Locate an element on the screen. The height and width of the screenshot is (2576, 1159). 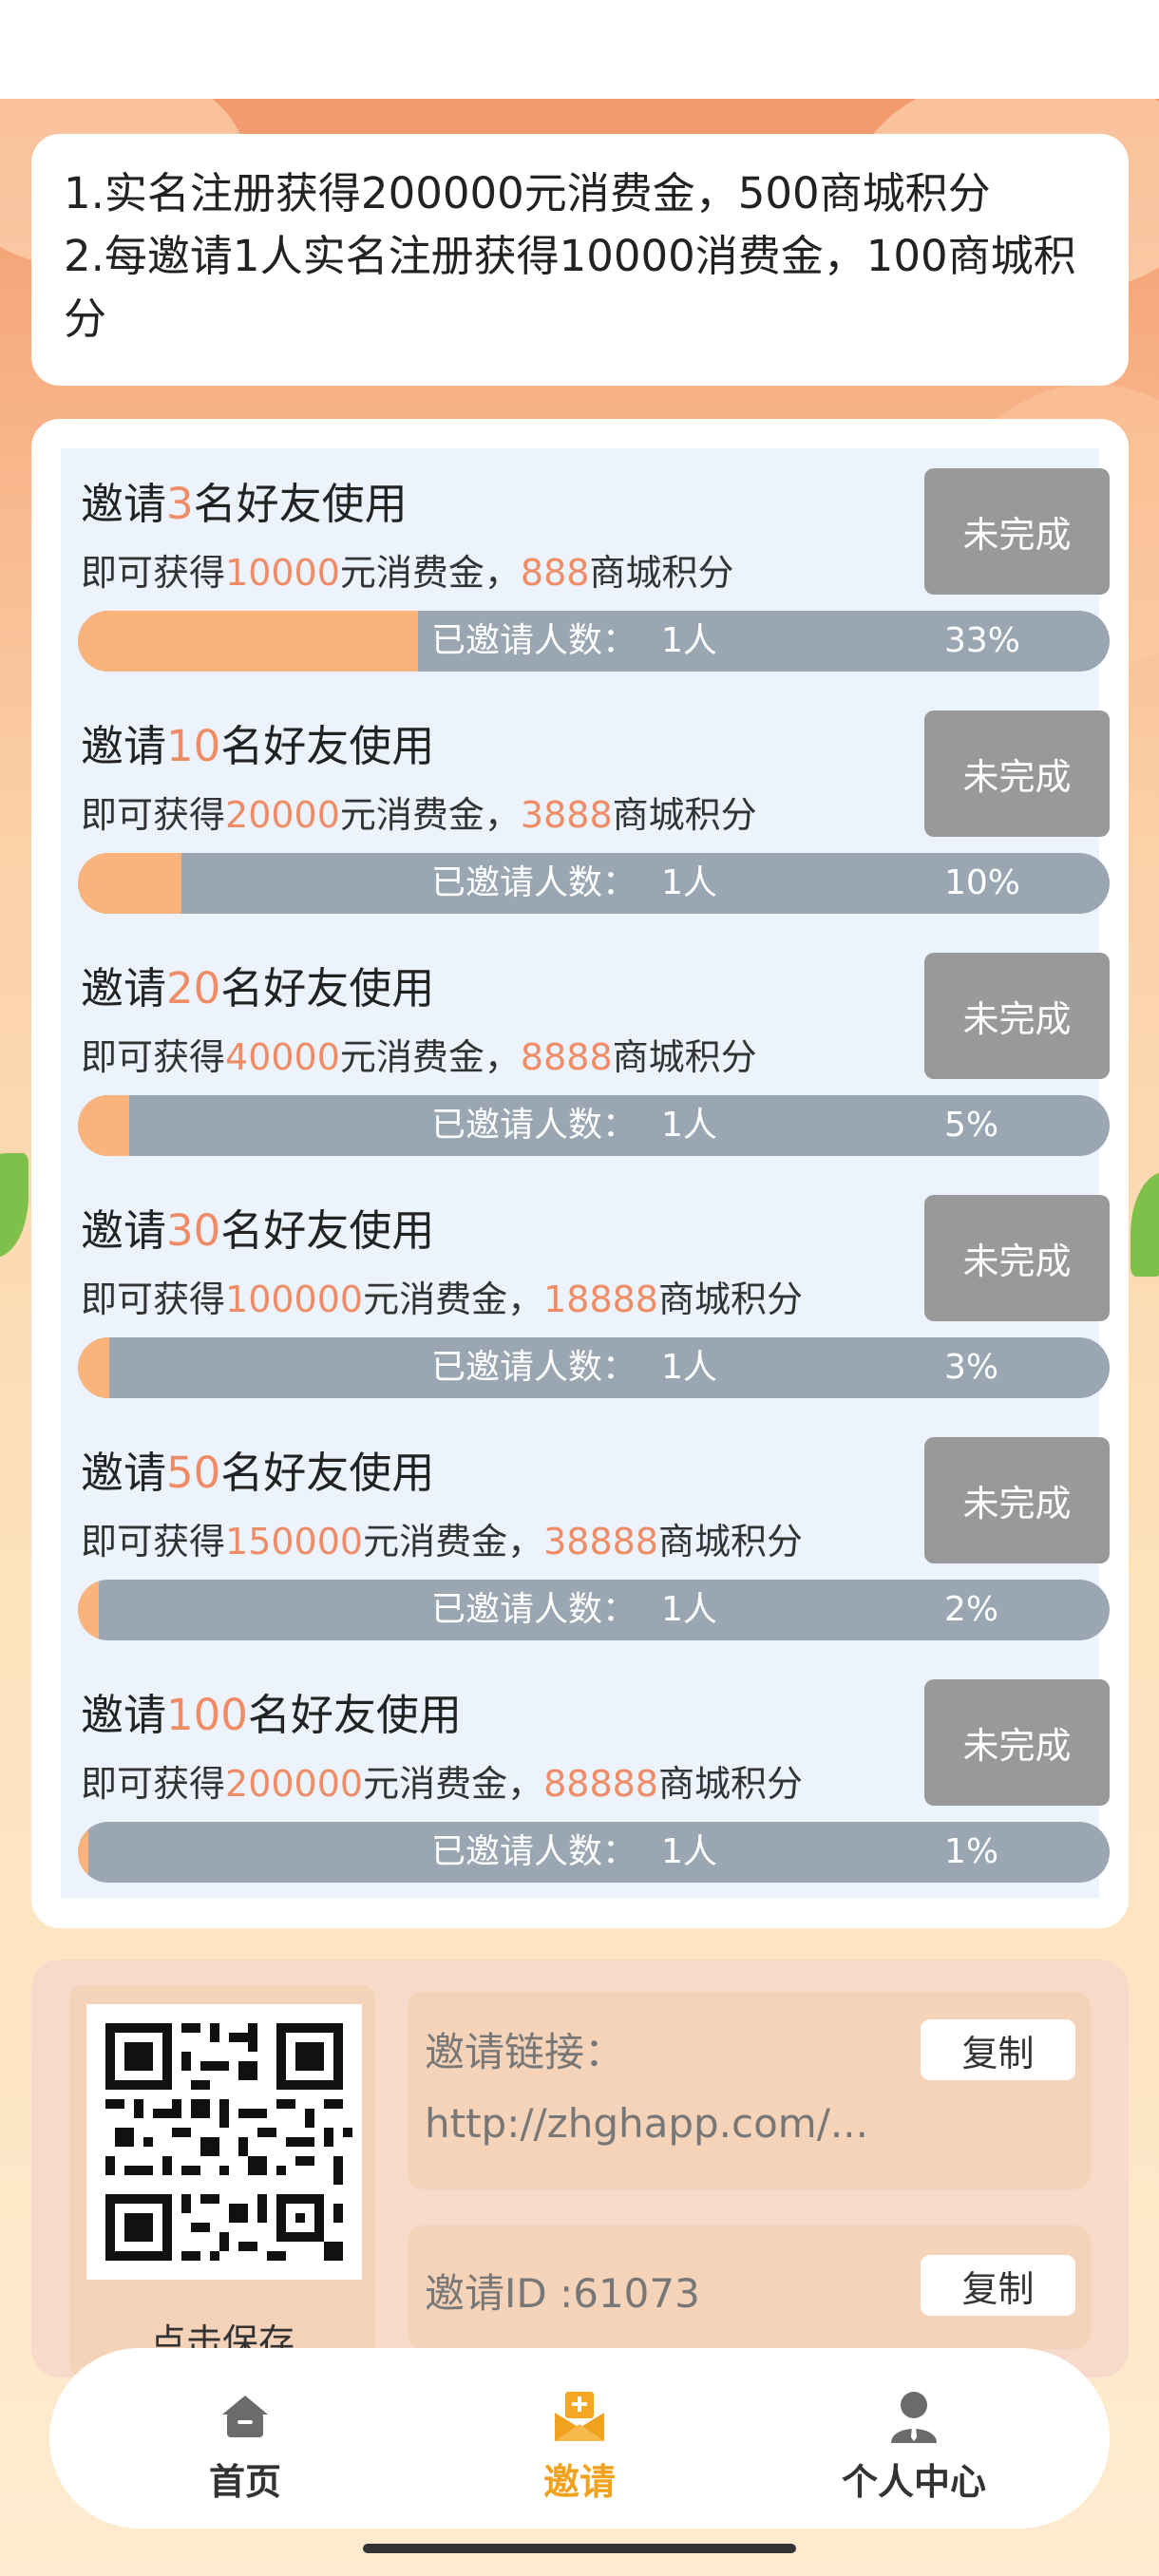
task-reward: 即可获得150000元消费金，38888商城积分 is located at coordinates (442, 1538).